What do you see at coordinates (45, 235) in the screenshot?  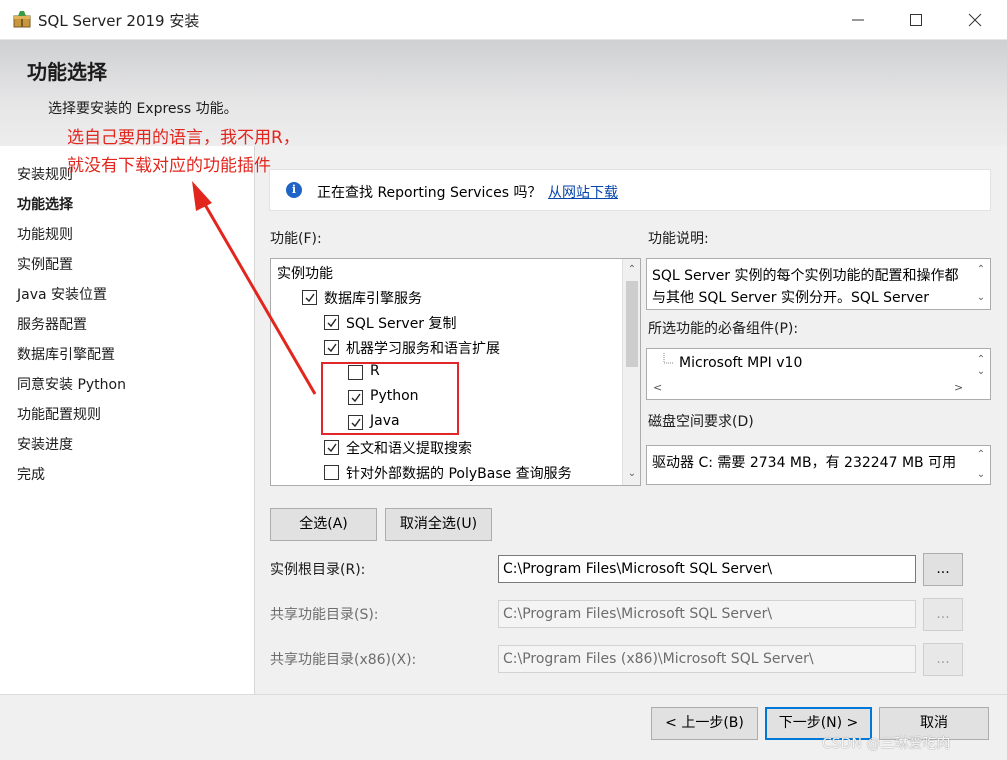 I see `nav-step-feature-rules: 功能规则` at bounding box center [45, 235].